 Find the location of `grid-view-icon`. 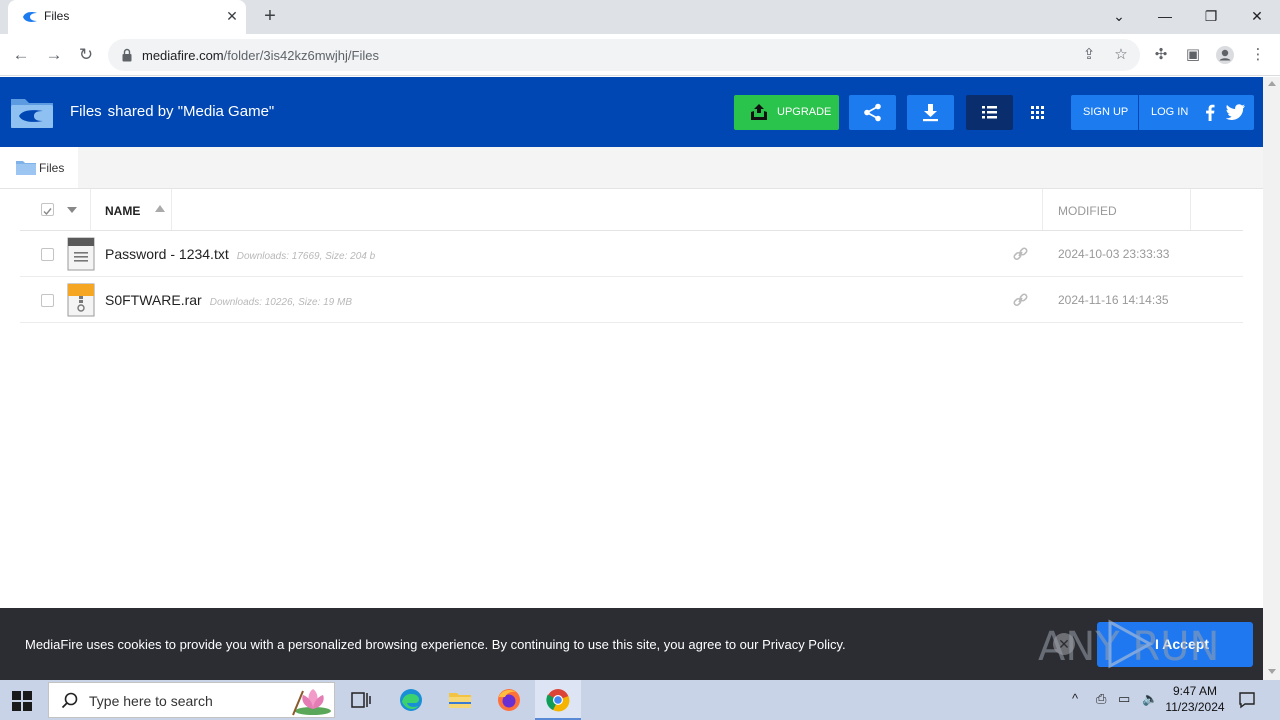

grid-view-icon is located at coordinates (1037, 112).